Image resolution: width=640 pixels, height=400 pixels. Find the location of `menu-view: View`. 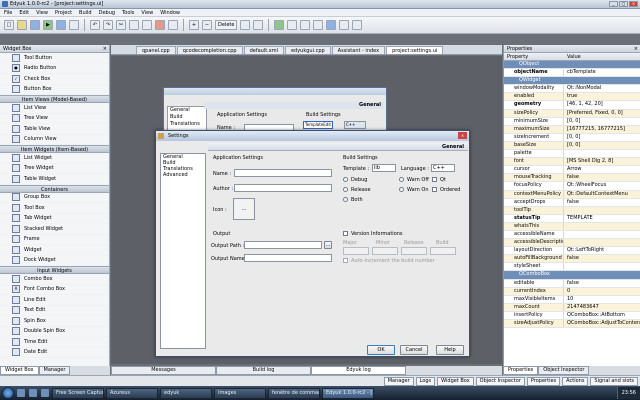

menu-view: View is located at coordinates (42, 13).